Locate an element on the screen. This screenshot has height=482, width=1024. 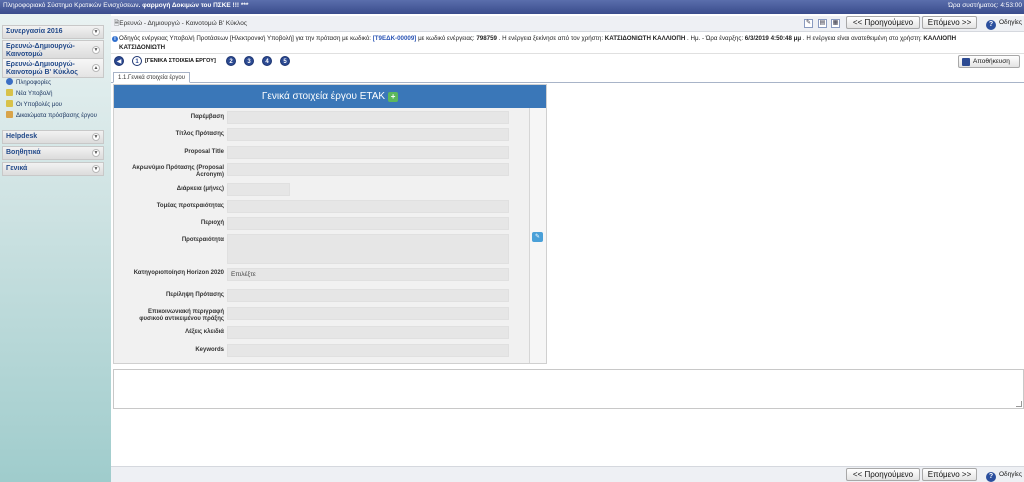
save-button: Αποθήκευση is located at coordinates (989, 61).